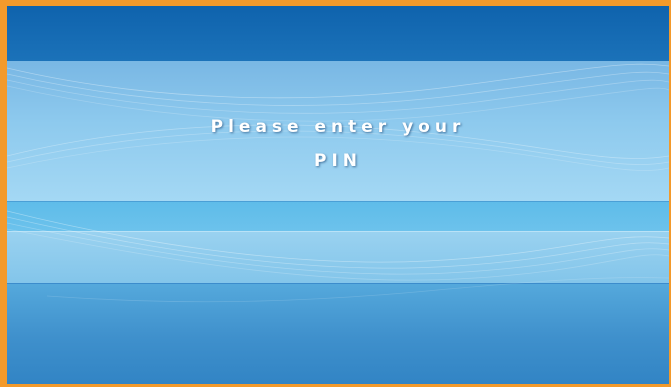 The width and height of the screenshot is (671, 387). I want to click on prompt-line-1: Please enter your, so click(338, 127).